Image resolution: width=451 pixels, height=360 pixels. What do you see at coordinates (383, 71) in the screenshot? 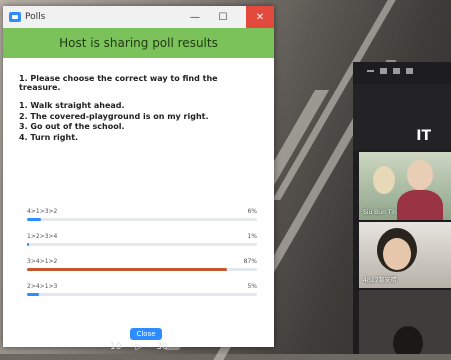
I see `single-view-icon` at bounding box center [383, 71].